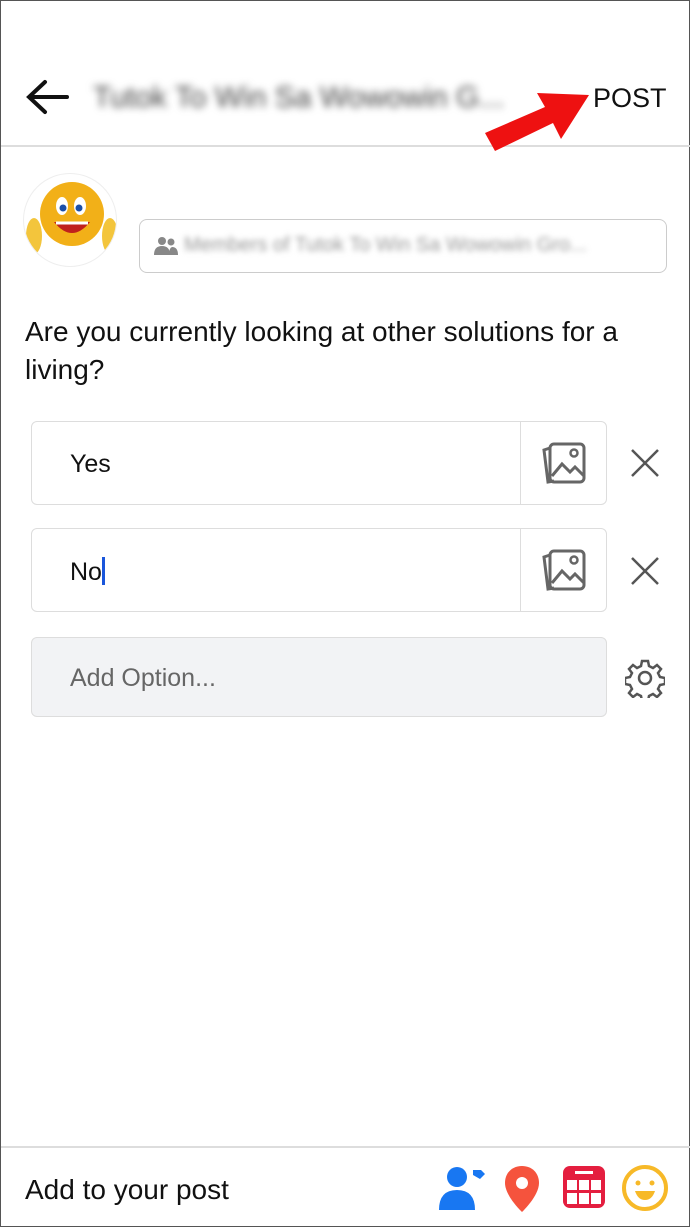  What do you see at coordinates (166, 246) in the screenshot?
I see `group-members-icon` at bounding box center [166, 246].